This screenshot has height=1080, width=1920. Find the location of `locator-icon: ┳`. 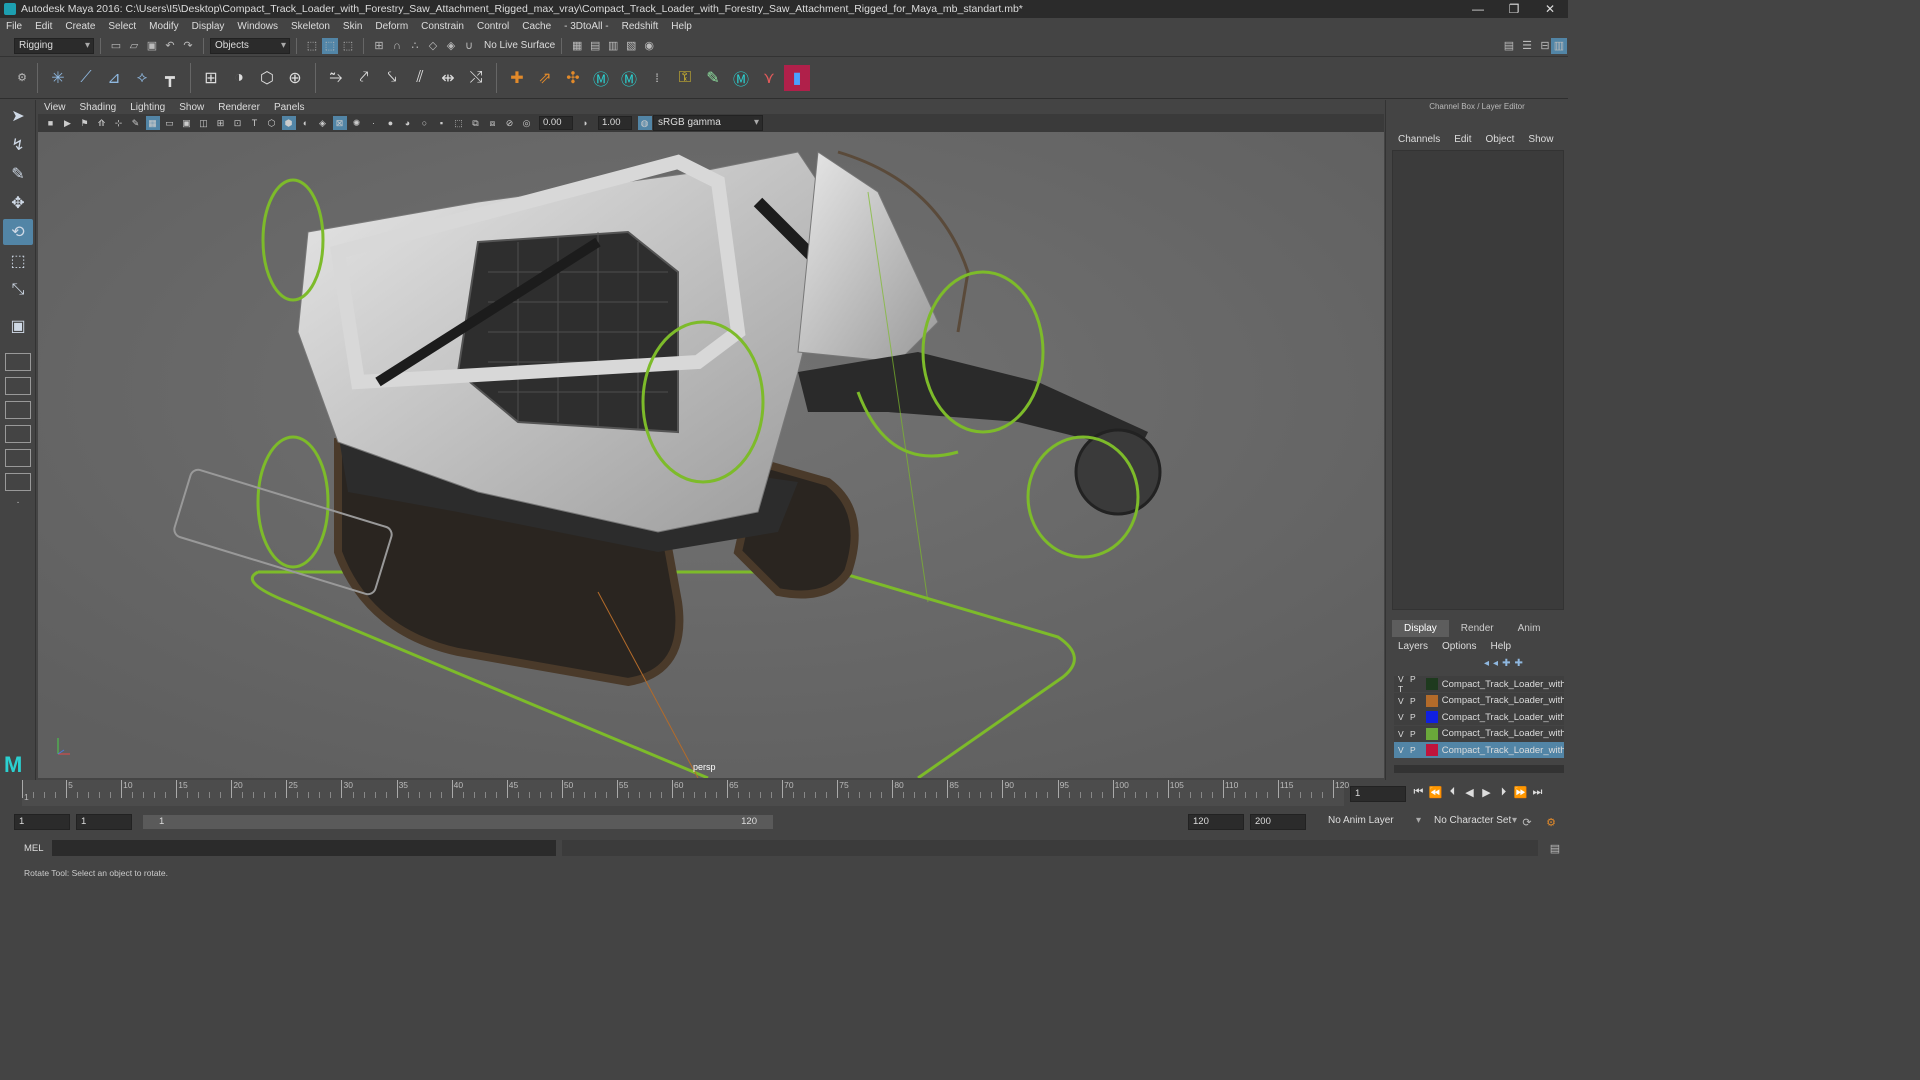

locator-icon: ┳ is located at coordinates (170, 78).